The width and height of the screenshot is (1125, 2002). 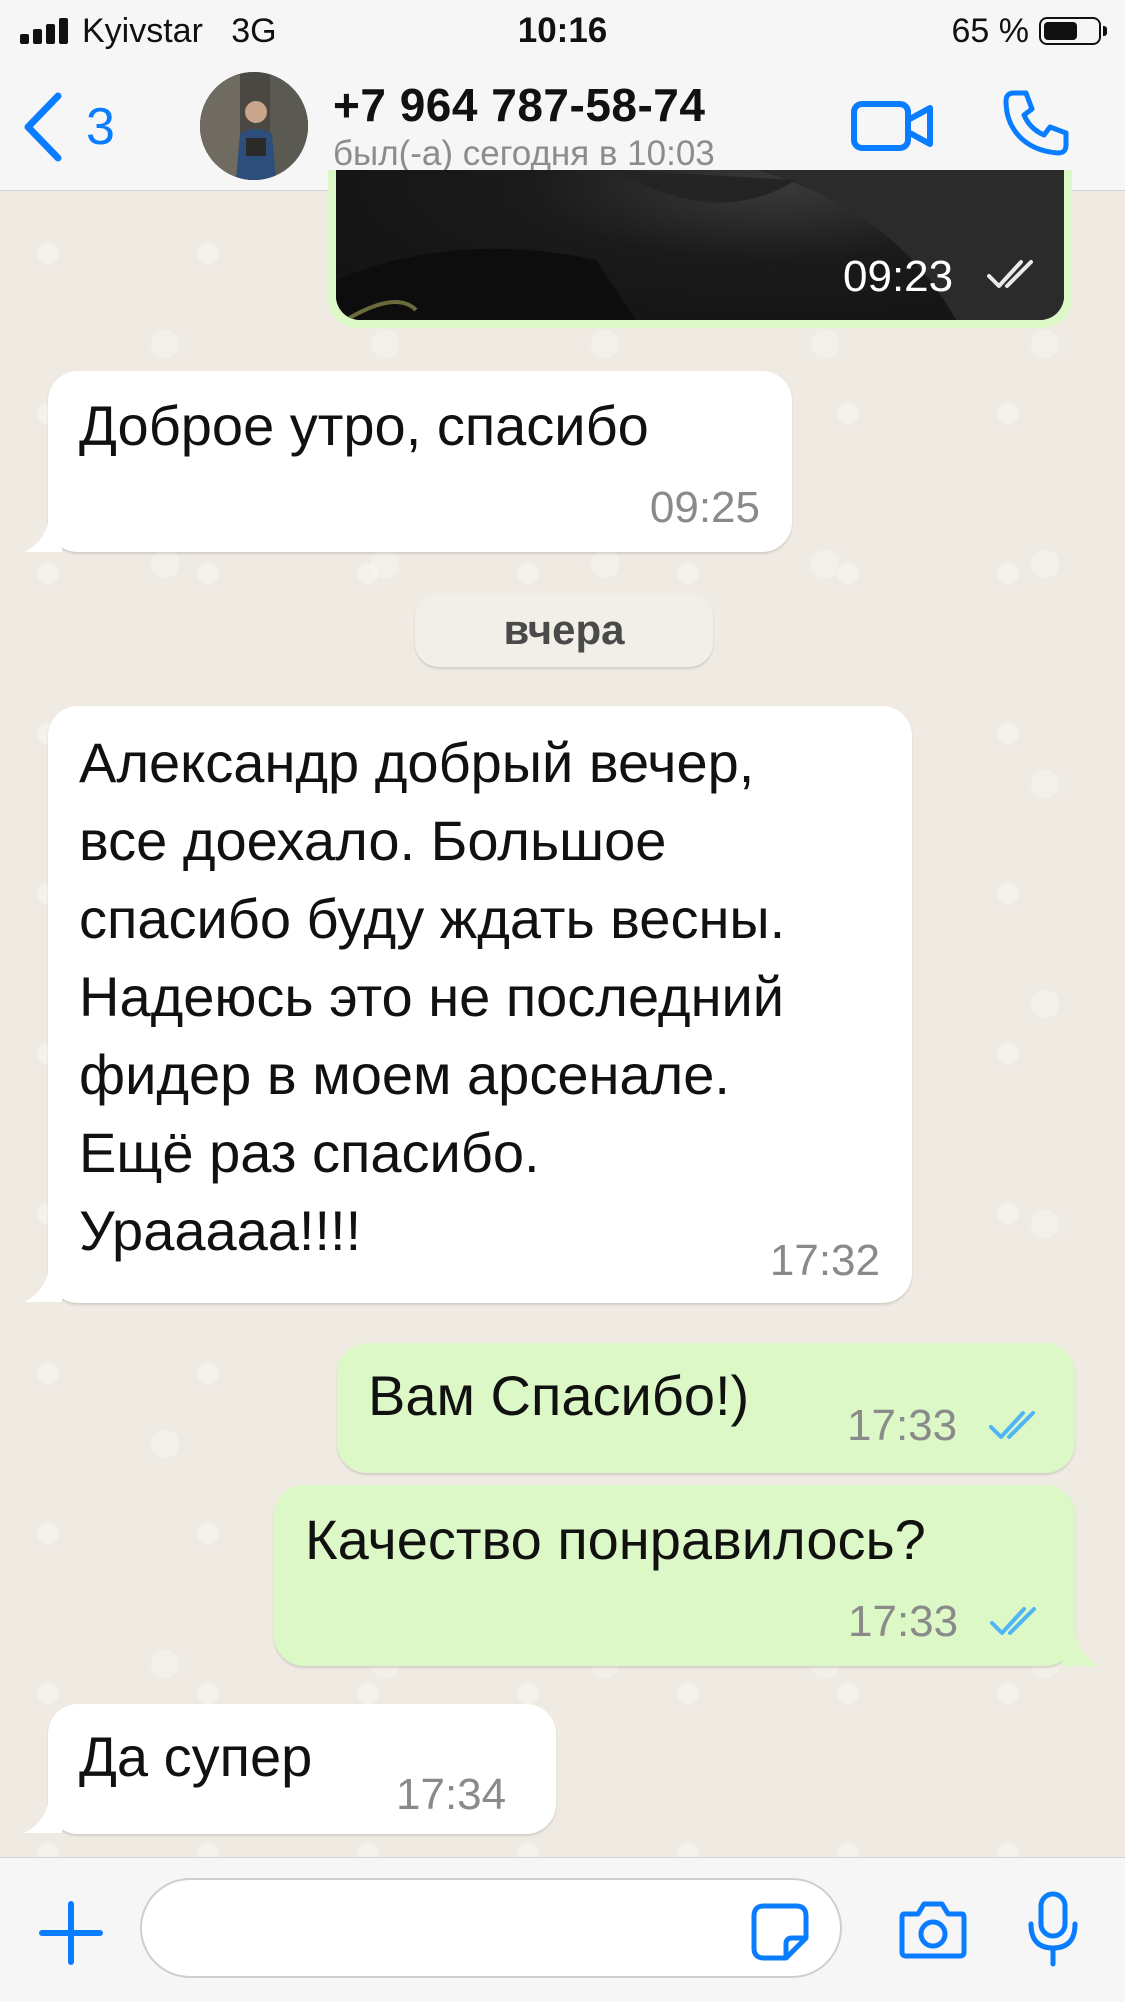 I want to click on battery-icon, so click(x=1073, y=31).